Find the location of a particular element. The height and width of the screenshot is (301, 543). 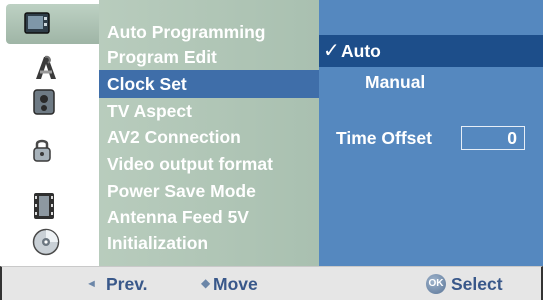

menu-item-power-save-mode: Power Save Mode is located at coordinates (209, 191).